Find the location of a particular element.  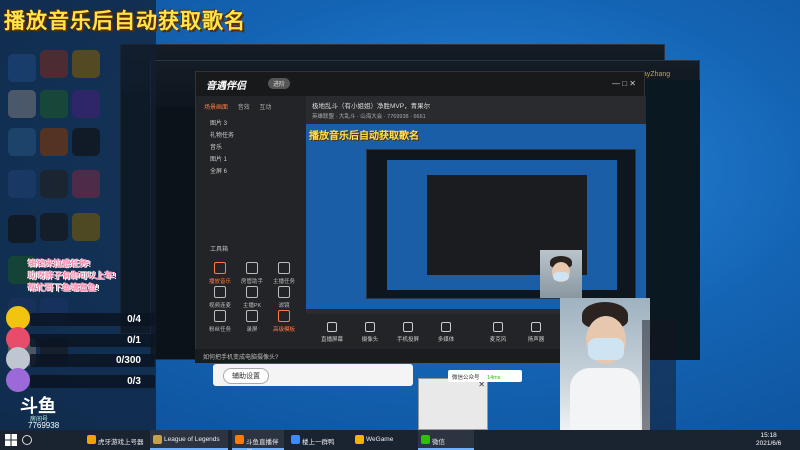

task-note: 帮忙哥下鱼塘宣鱼! is located at coordinates (63, 287).